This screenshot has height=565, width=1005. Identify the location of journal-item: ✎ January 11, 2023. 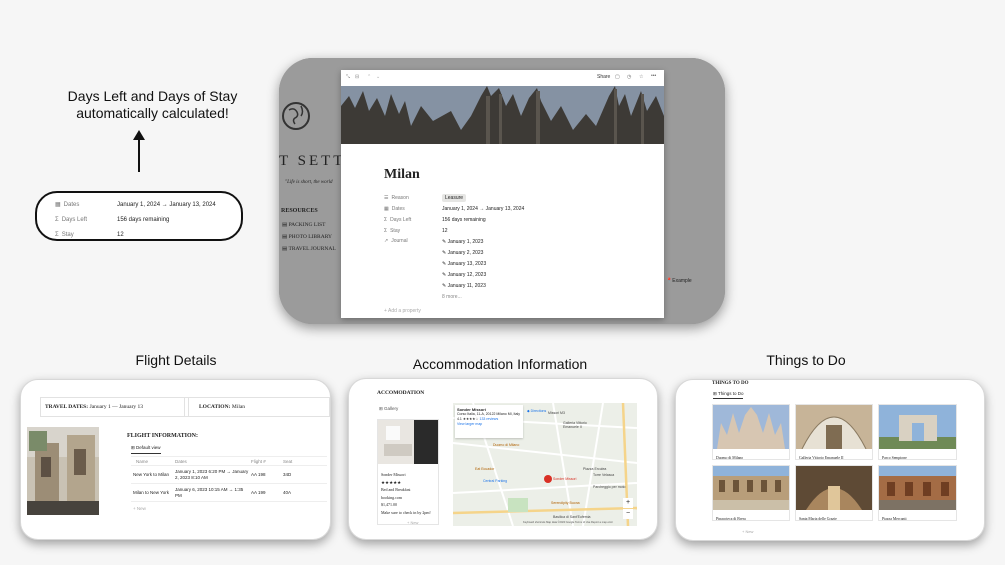
(464, 285).